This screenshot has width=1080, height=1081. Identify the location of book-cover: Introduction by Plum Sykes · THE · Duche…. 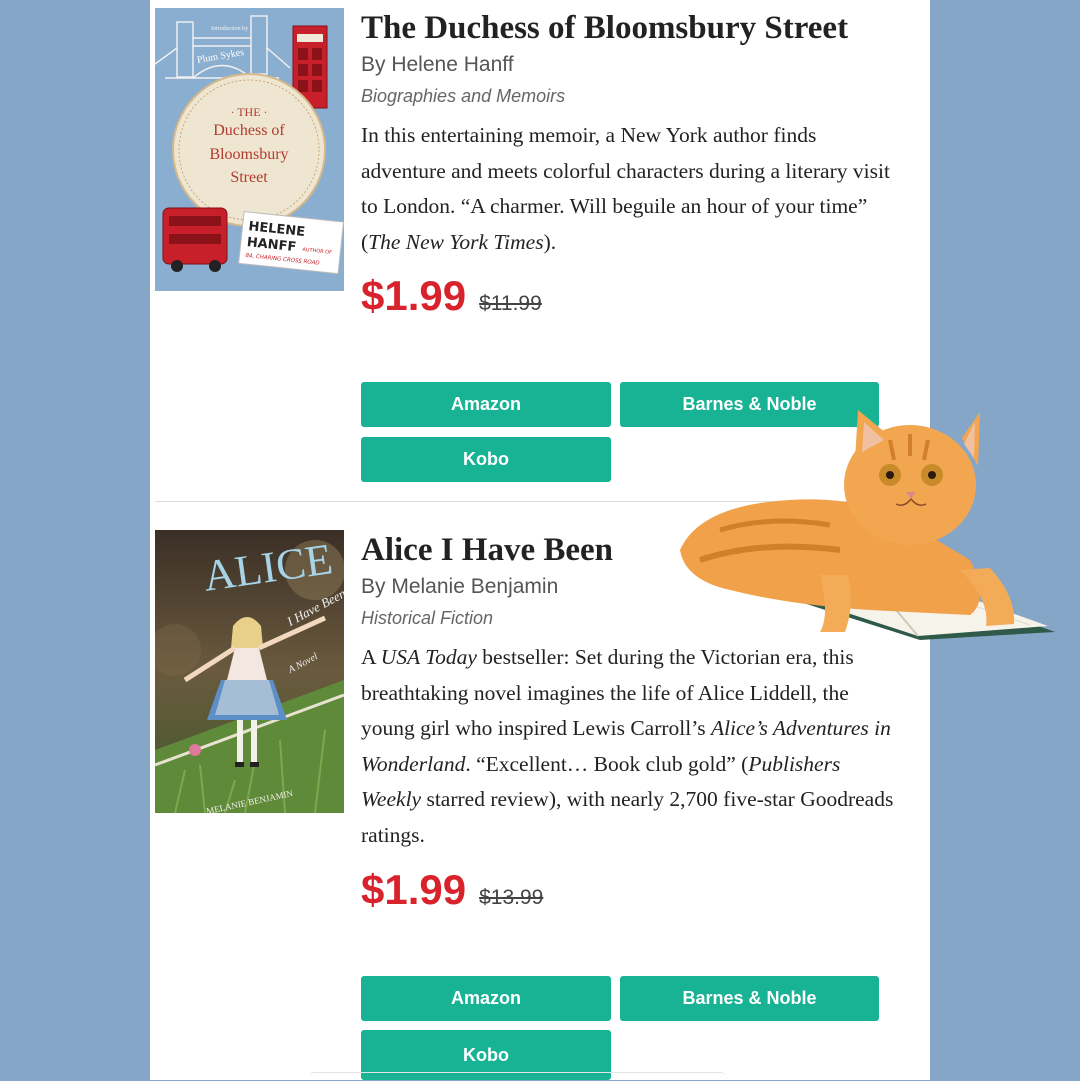
(249, 149).